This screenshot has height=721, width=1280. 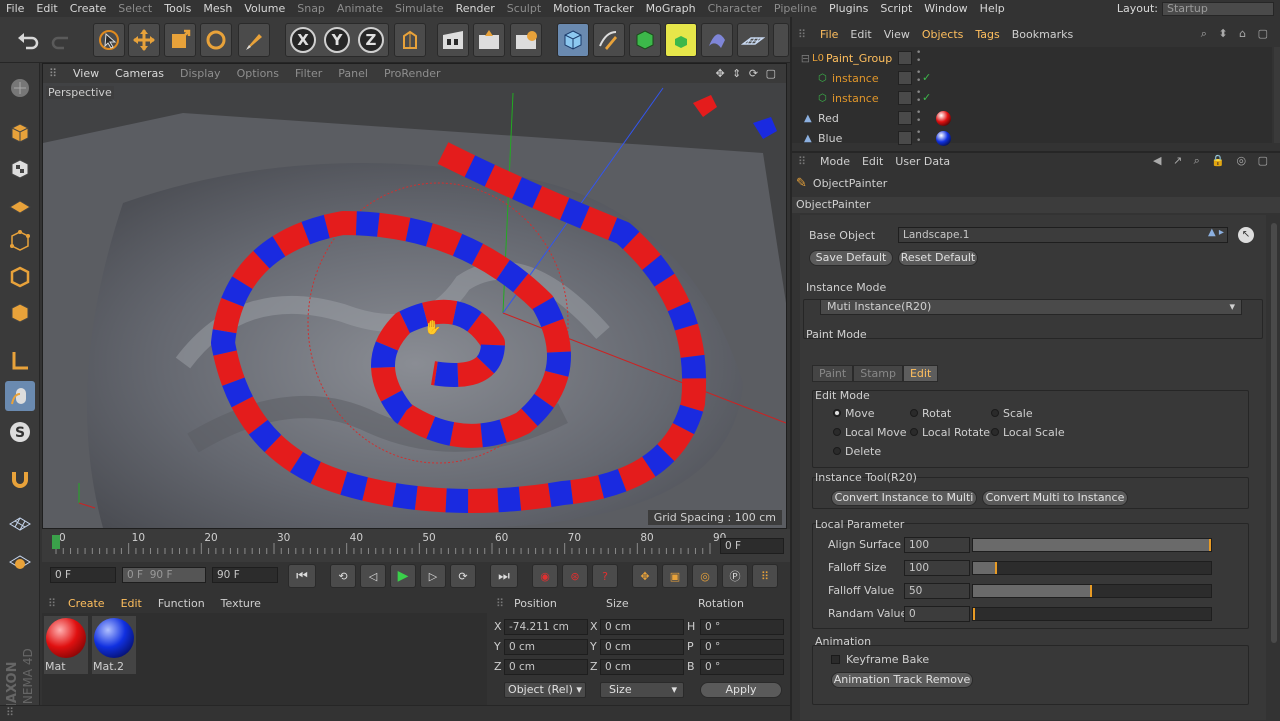 I want to click on x-axis-lock-button: X, so click(x=303, y=40).